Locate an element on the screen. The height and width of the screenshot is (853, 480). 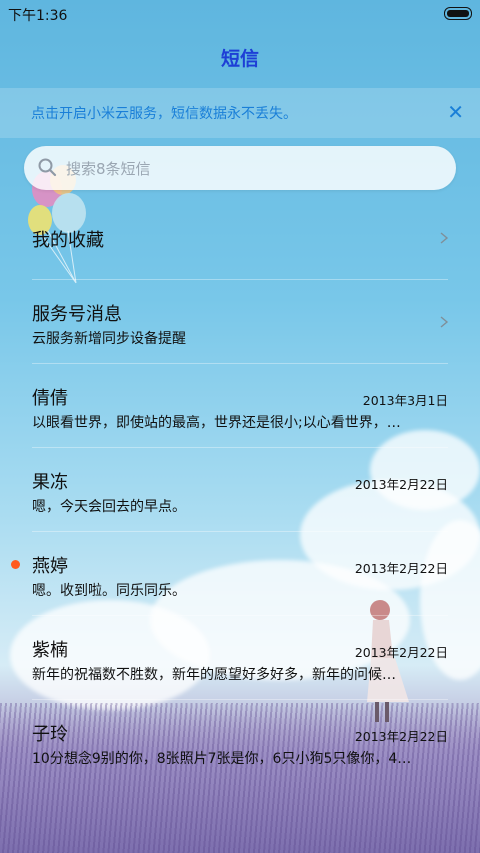
service-subtitle: 云服务新增同步设备提醒 is located at coordinates (109, 339).